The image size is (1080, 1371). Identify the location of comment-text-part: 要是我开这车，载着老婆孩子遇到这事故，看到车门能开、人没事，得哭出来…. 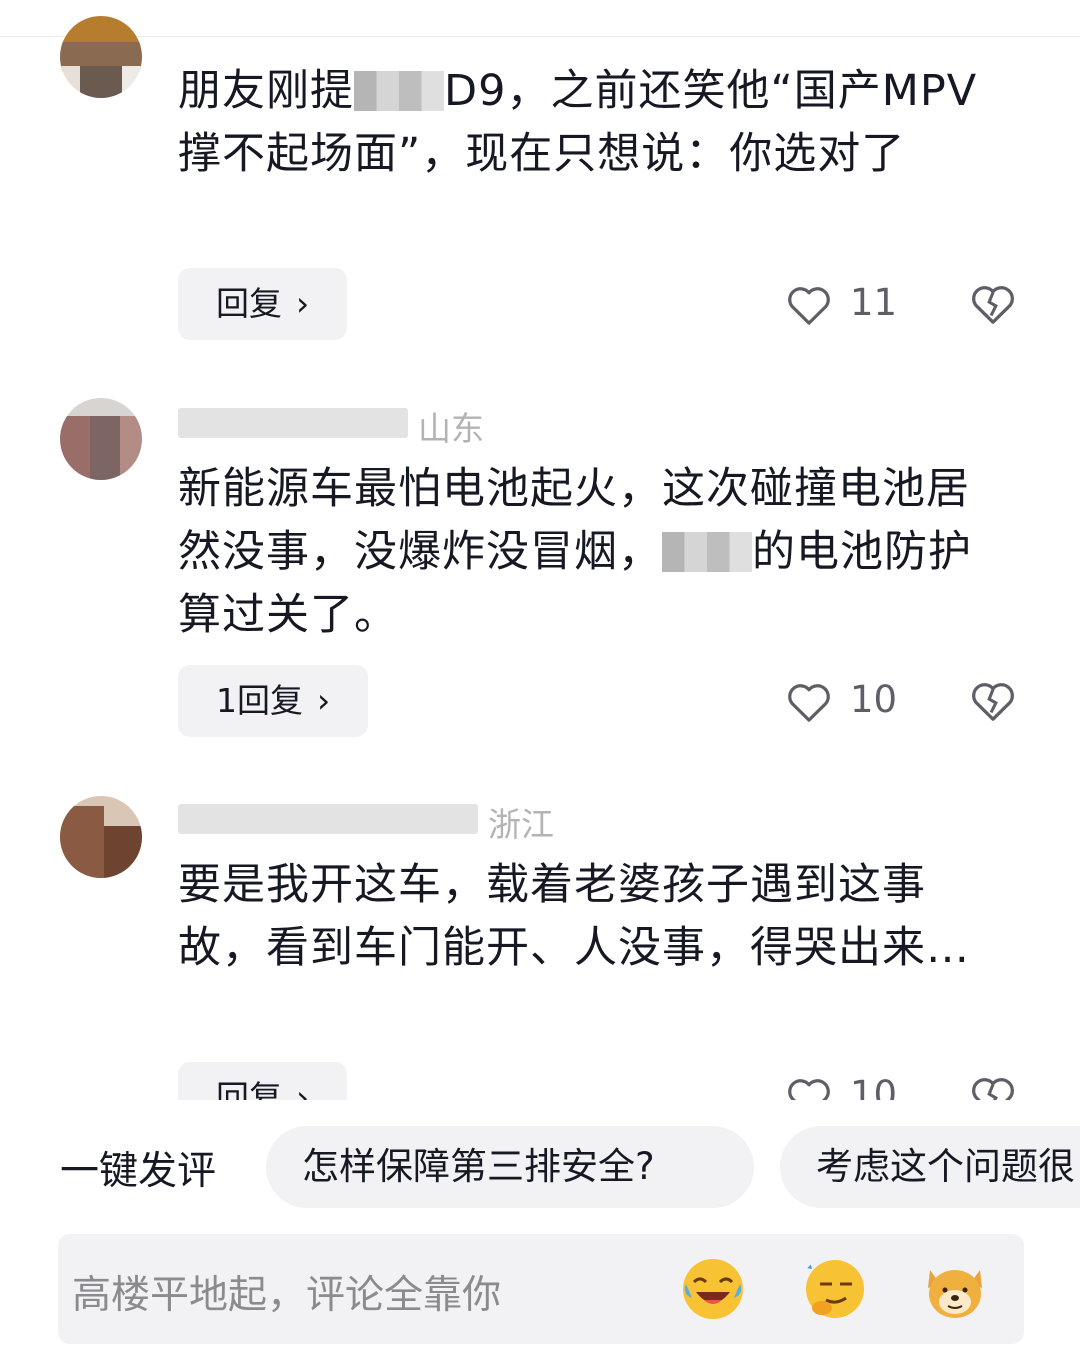
(574, 916).